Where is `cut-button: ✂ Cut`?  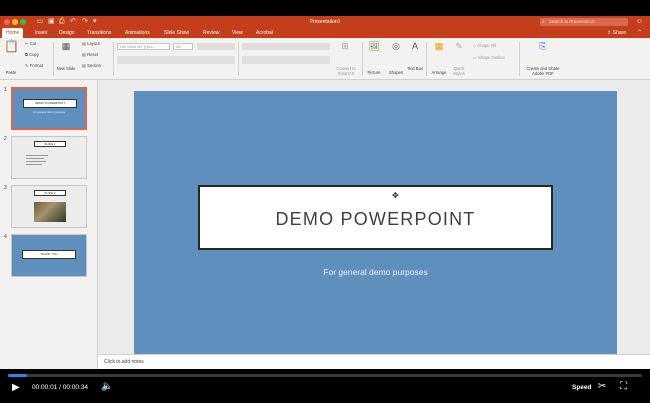 cut-button: ✂ Cut is located at coordinates (30, 43).